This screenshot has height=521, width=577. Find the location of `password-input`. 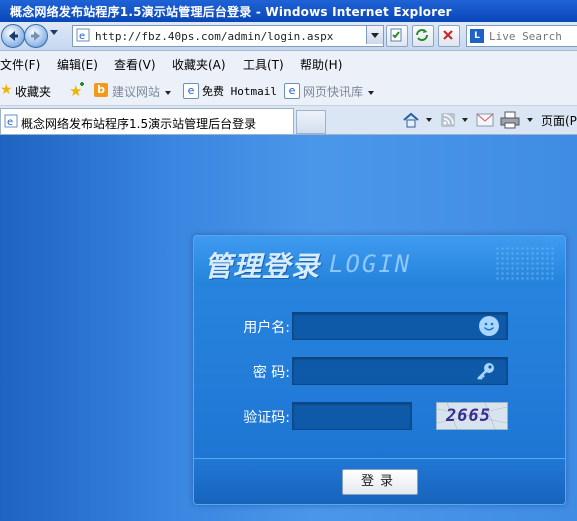

password-input is located at coordinates (384, 372).